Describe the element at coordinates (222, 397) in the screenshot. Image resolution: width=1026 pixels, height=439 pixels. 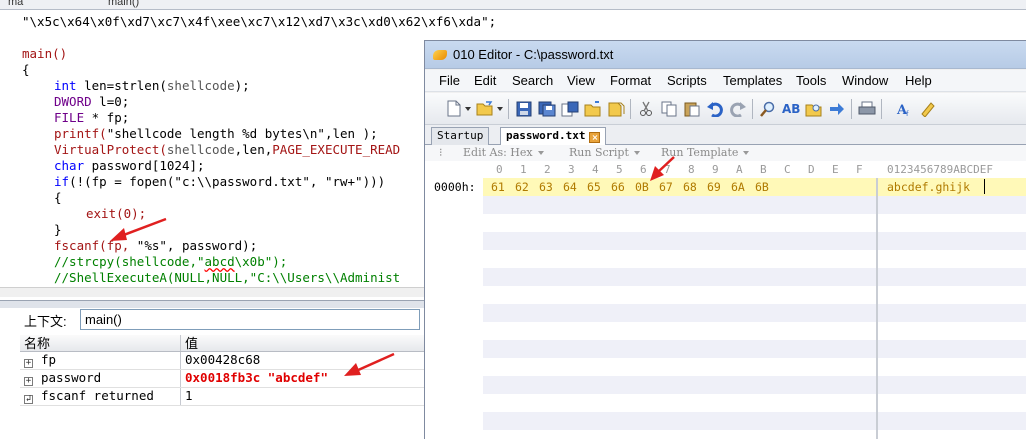
I see `table-row: ↲ fscanf returned 1` at that location.